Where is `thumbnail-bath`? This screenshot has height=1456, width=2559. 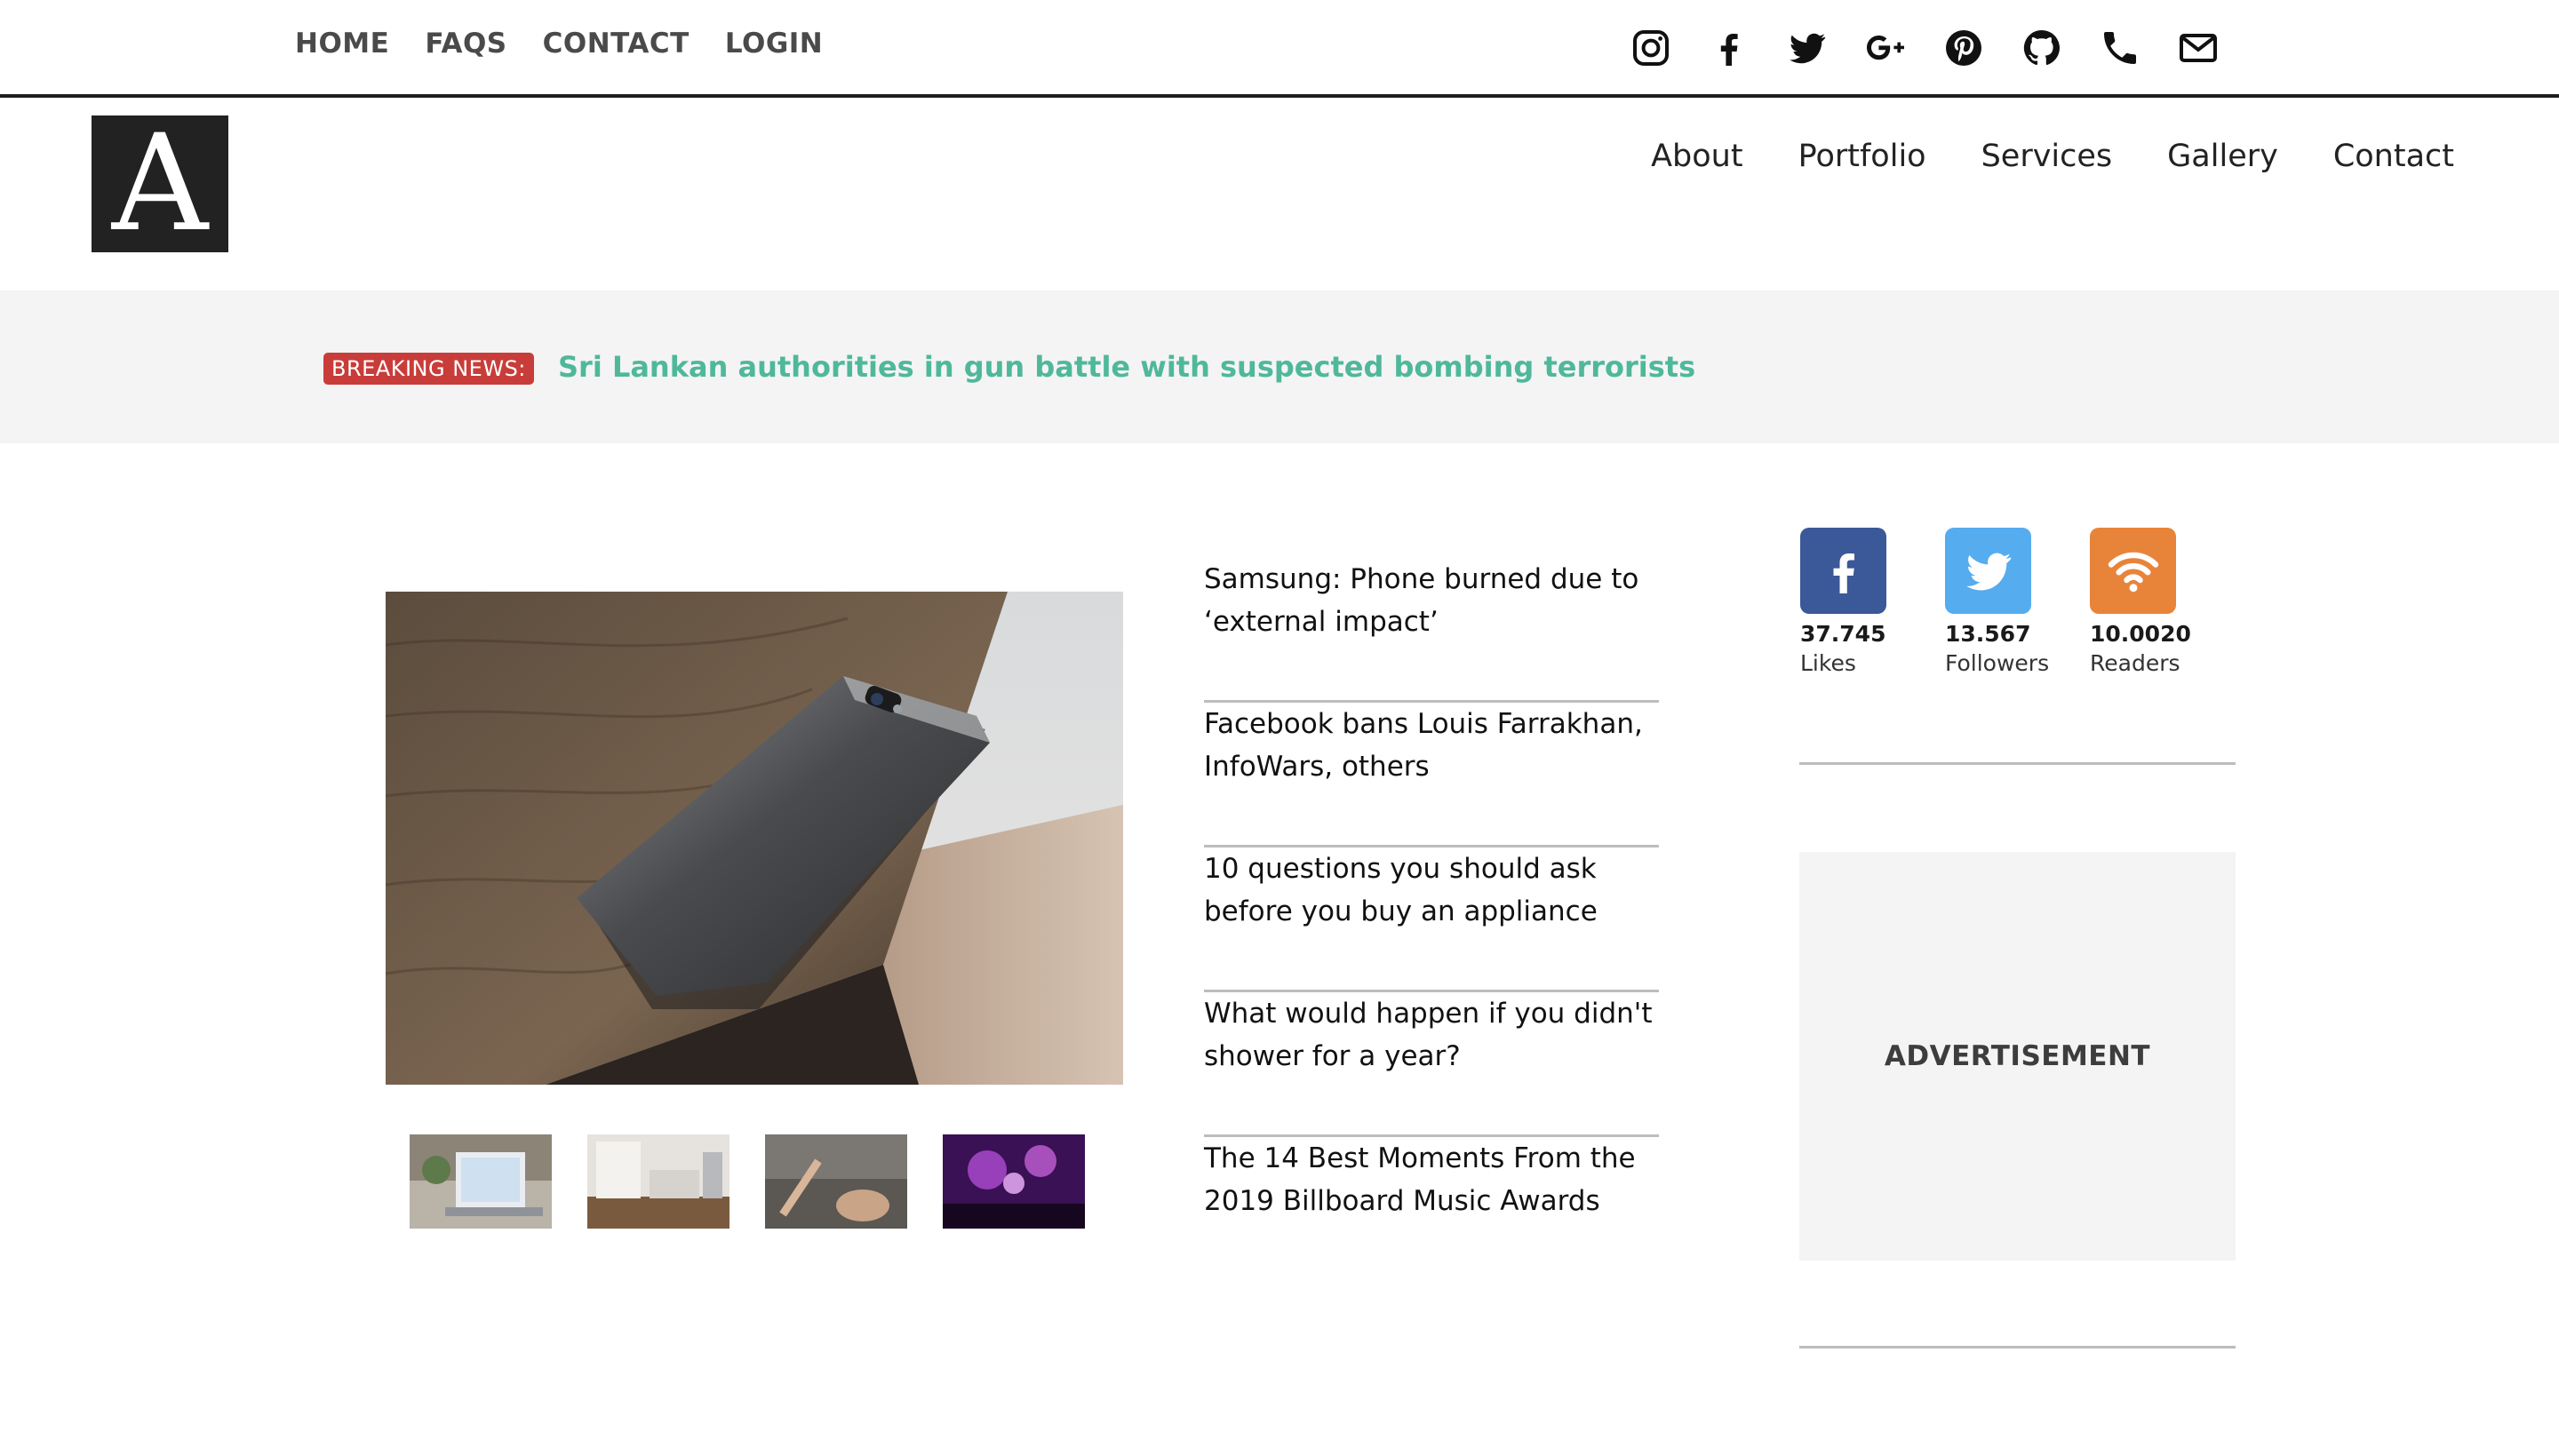
thumbnail-bath is located at coordinates (836, 1181).